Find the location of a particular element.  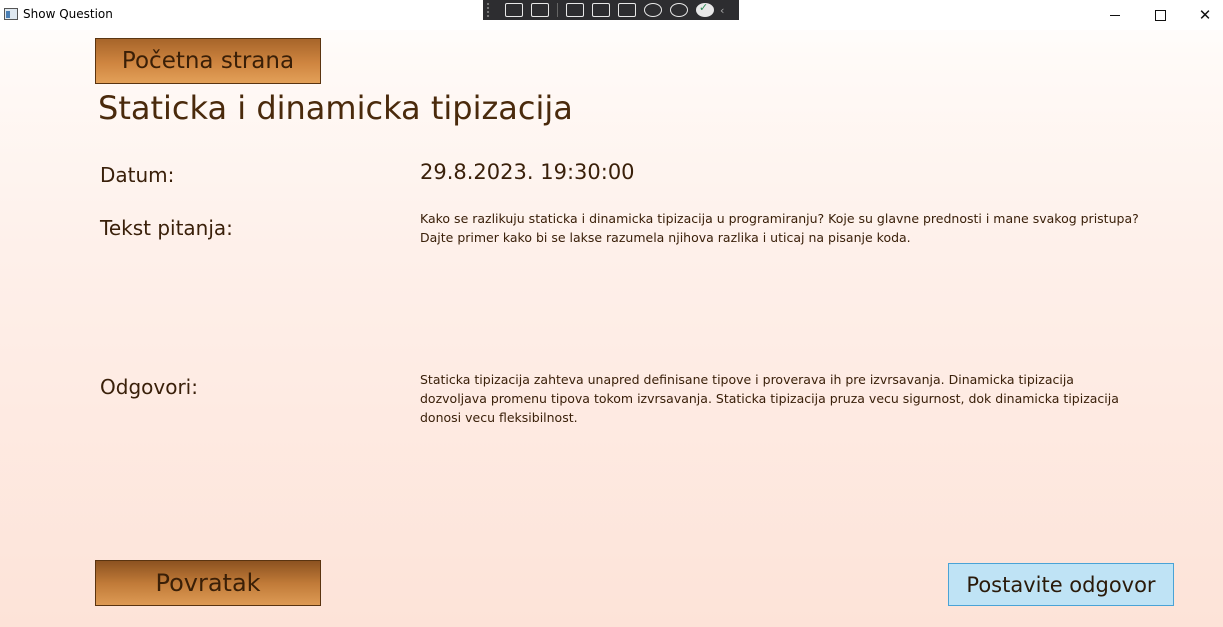

maximize-icon is located at coordinates (1160, 15).